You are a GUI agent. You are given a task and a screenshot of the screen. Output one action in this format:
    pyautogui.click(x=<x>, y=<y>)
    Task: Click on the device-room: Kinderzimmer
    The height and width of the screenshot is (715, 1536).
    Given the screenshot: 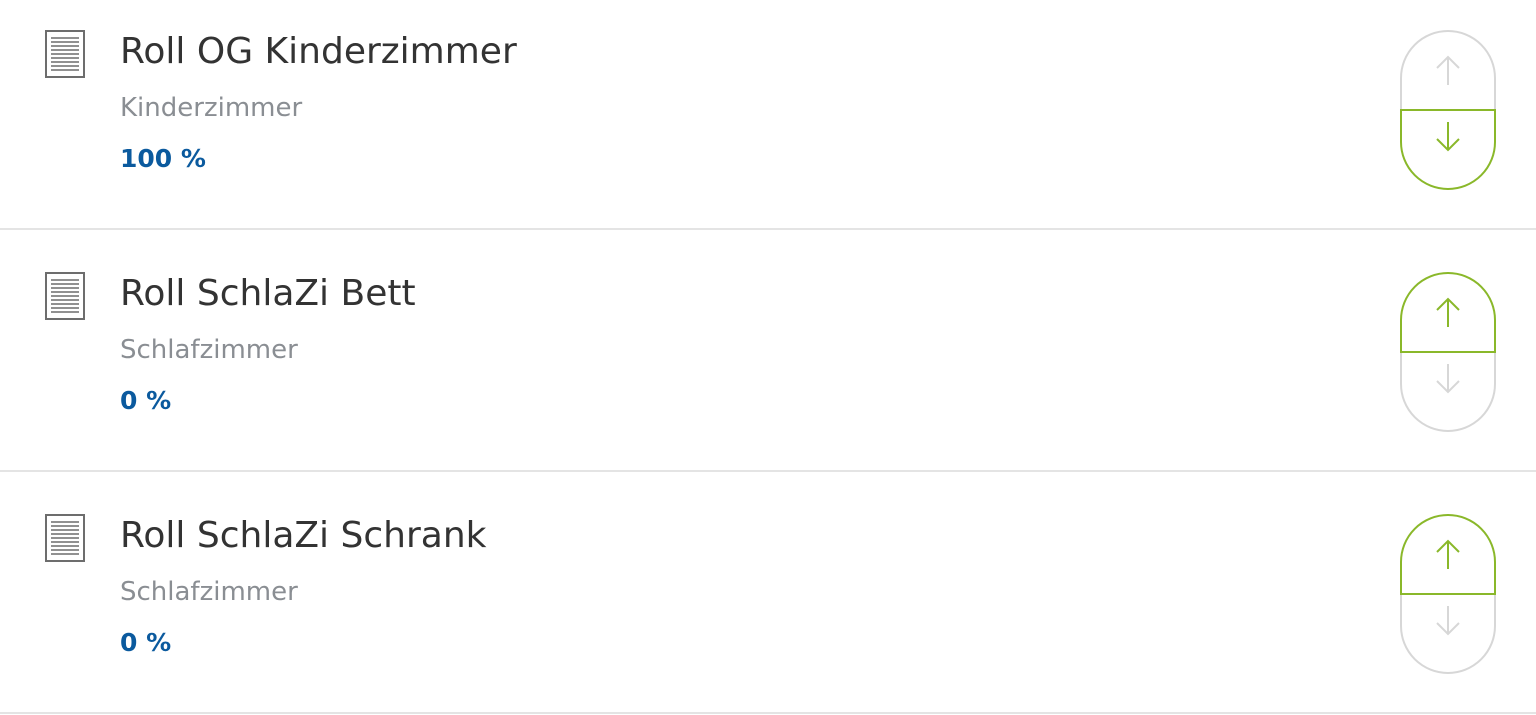 What is the action you would take?
    pyautogui.click(x=211, y=108)
    